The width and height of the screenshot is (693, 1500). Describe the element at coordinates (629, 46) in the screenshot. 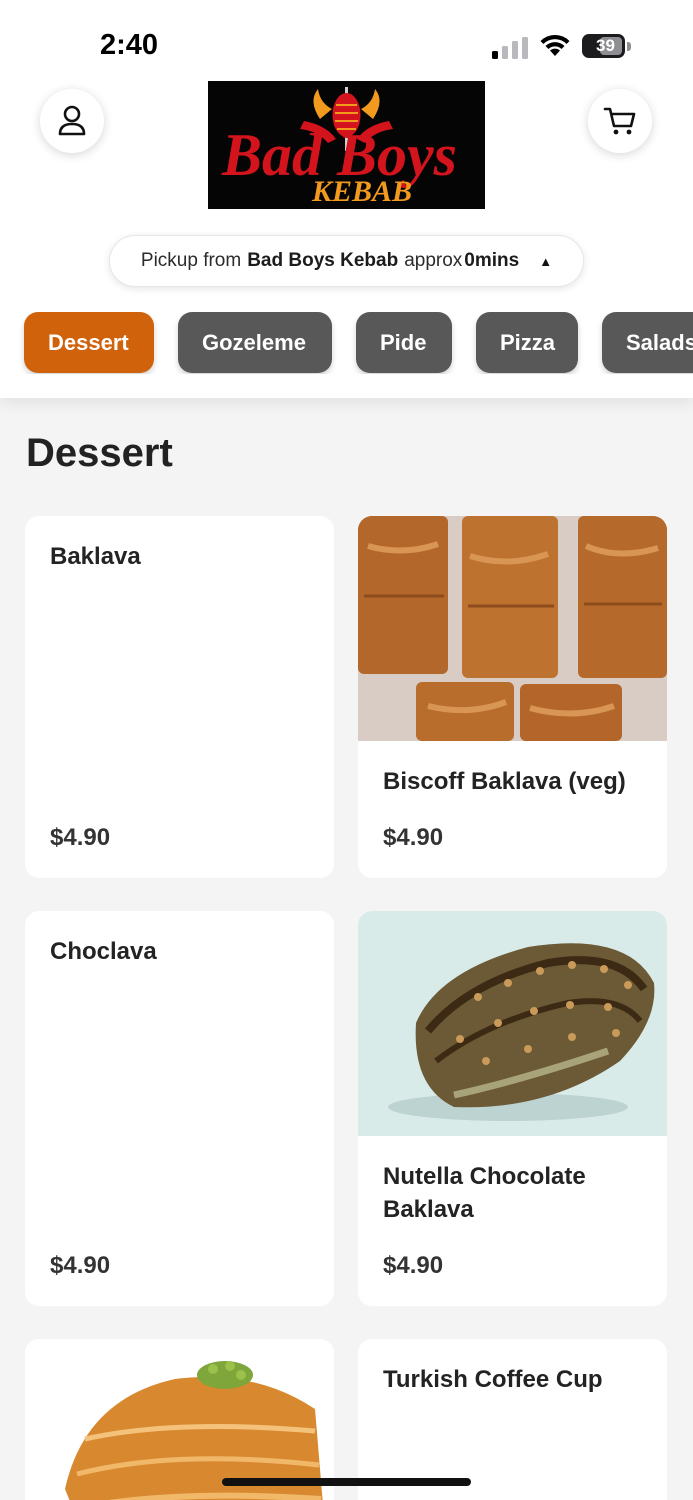

I see `battery-nub` at that location.